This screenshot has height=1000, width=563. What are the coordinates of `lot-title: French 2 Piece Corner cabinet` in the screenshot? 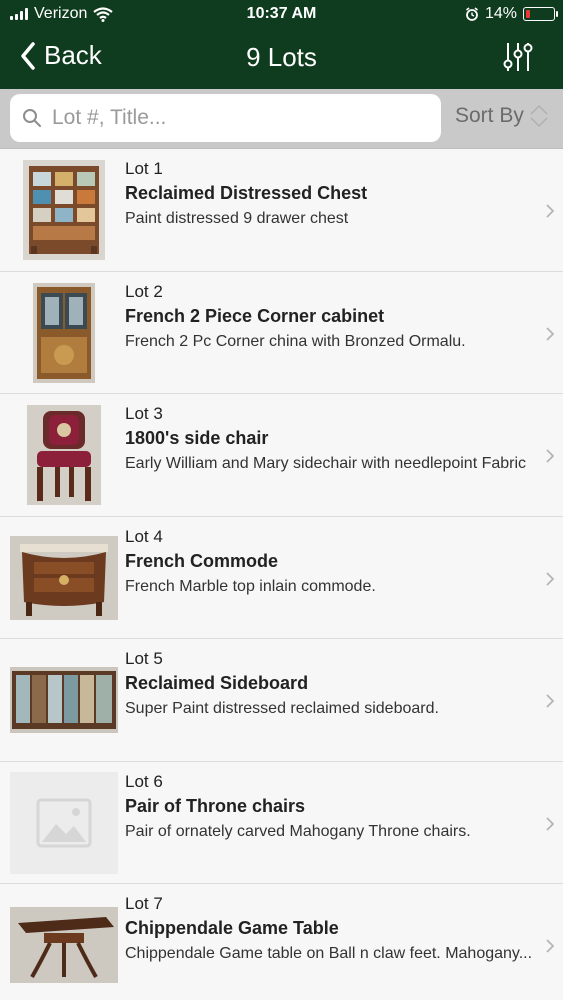 It's located at (255, 315).